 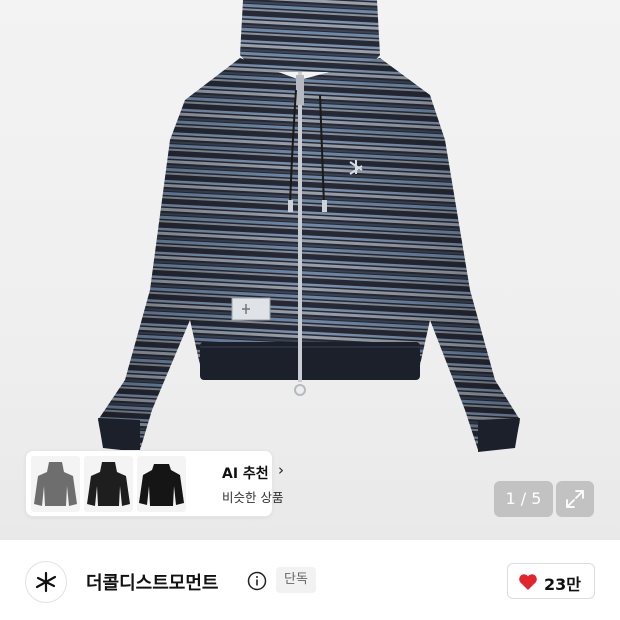 I want to click on brand-logo, so click(x=46, y=582).